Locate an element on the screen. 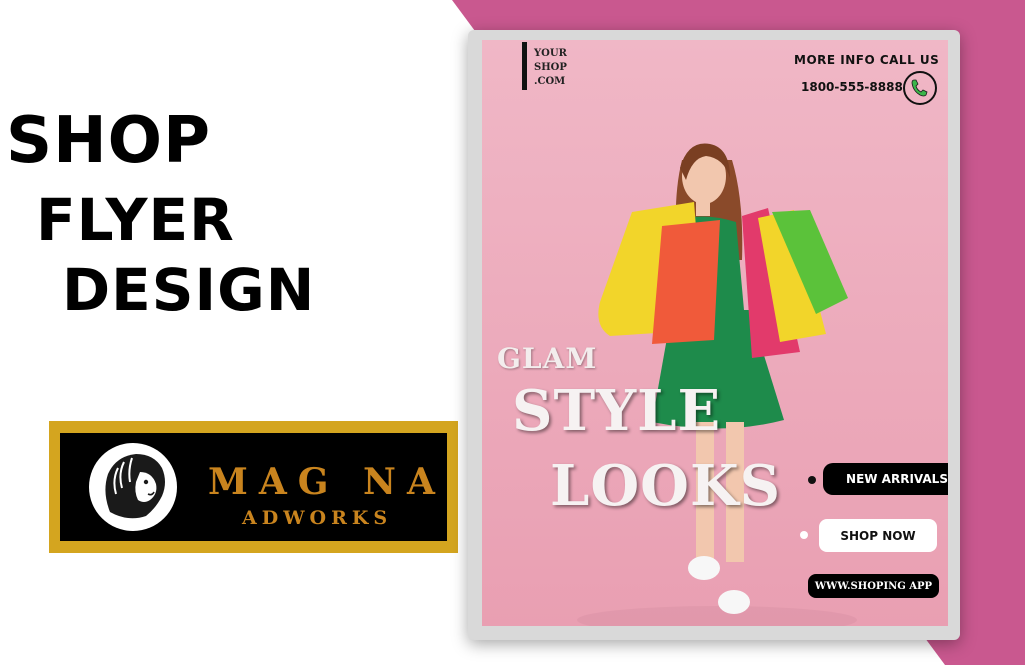 The image size is (1025, 665). shop-url-line: SHOP is located at coordinates (550, 67).